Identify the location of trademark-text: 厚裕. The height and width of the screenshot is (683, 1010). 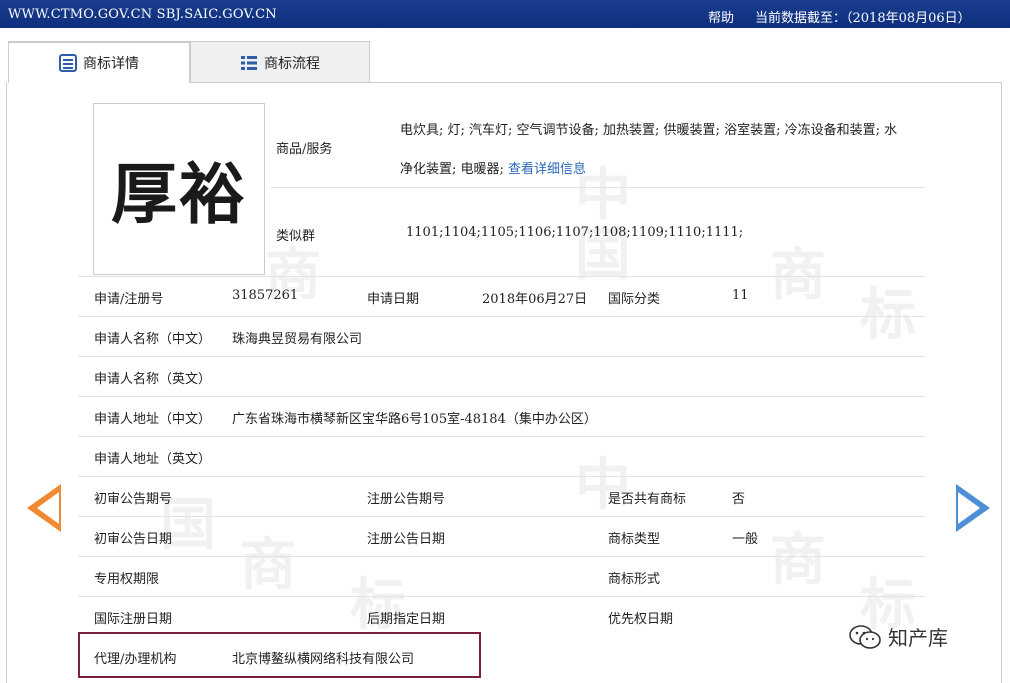
(179, 194).